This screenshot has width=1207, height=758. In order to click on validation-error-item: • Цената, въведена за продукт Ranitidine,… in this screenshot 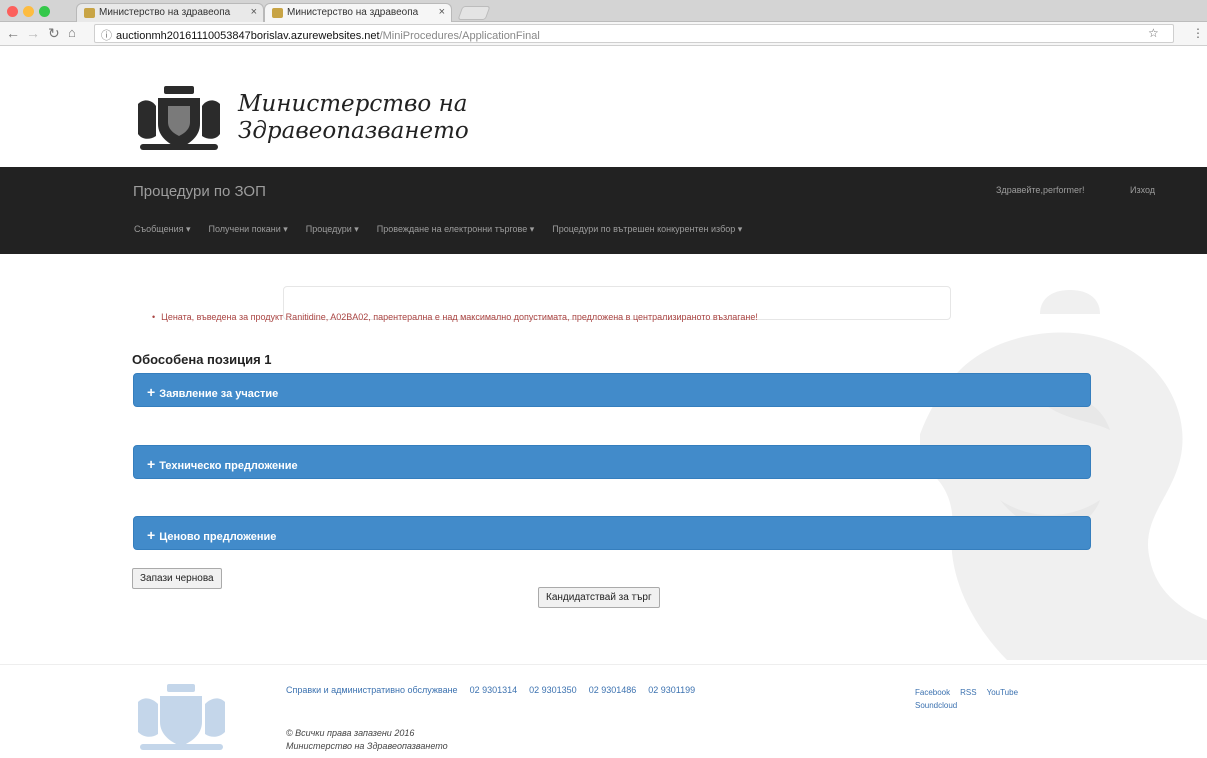, I will do `click(455, 317)`.